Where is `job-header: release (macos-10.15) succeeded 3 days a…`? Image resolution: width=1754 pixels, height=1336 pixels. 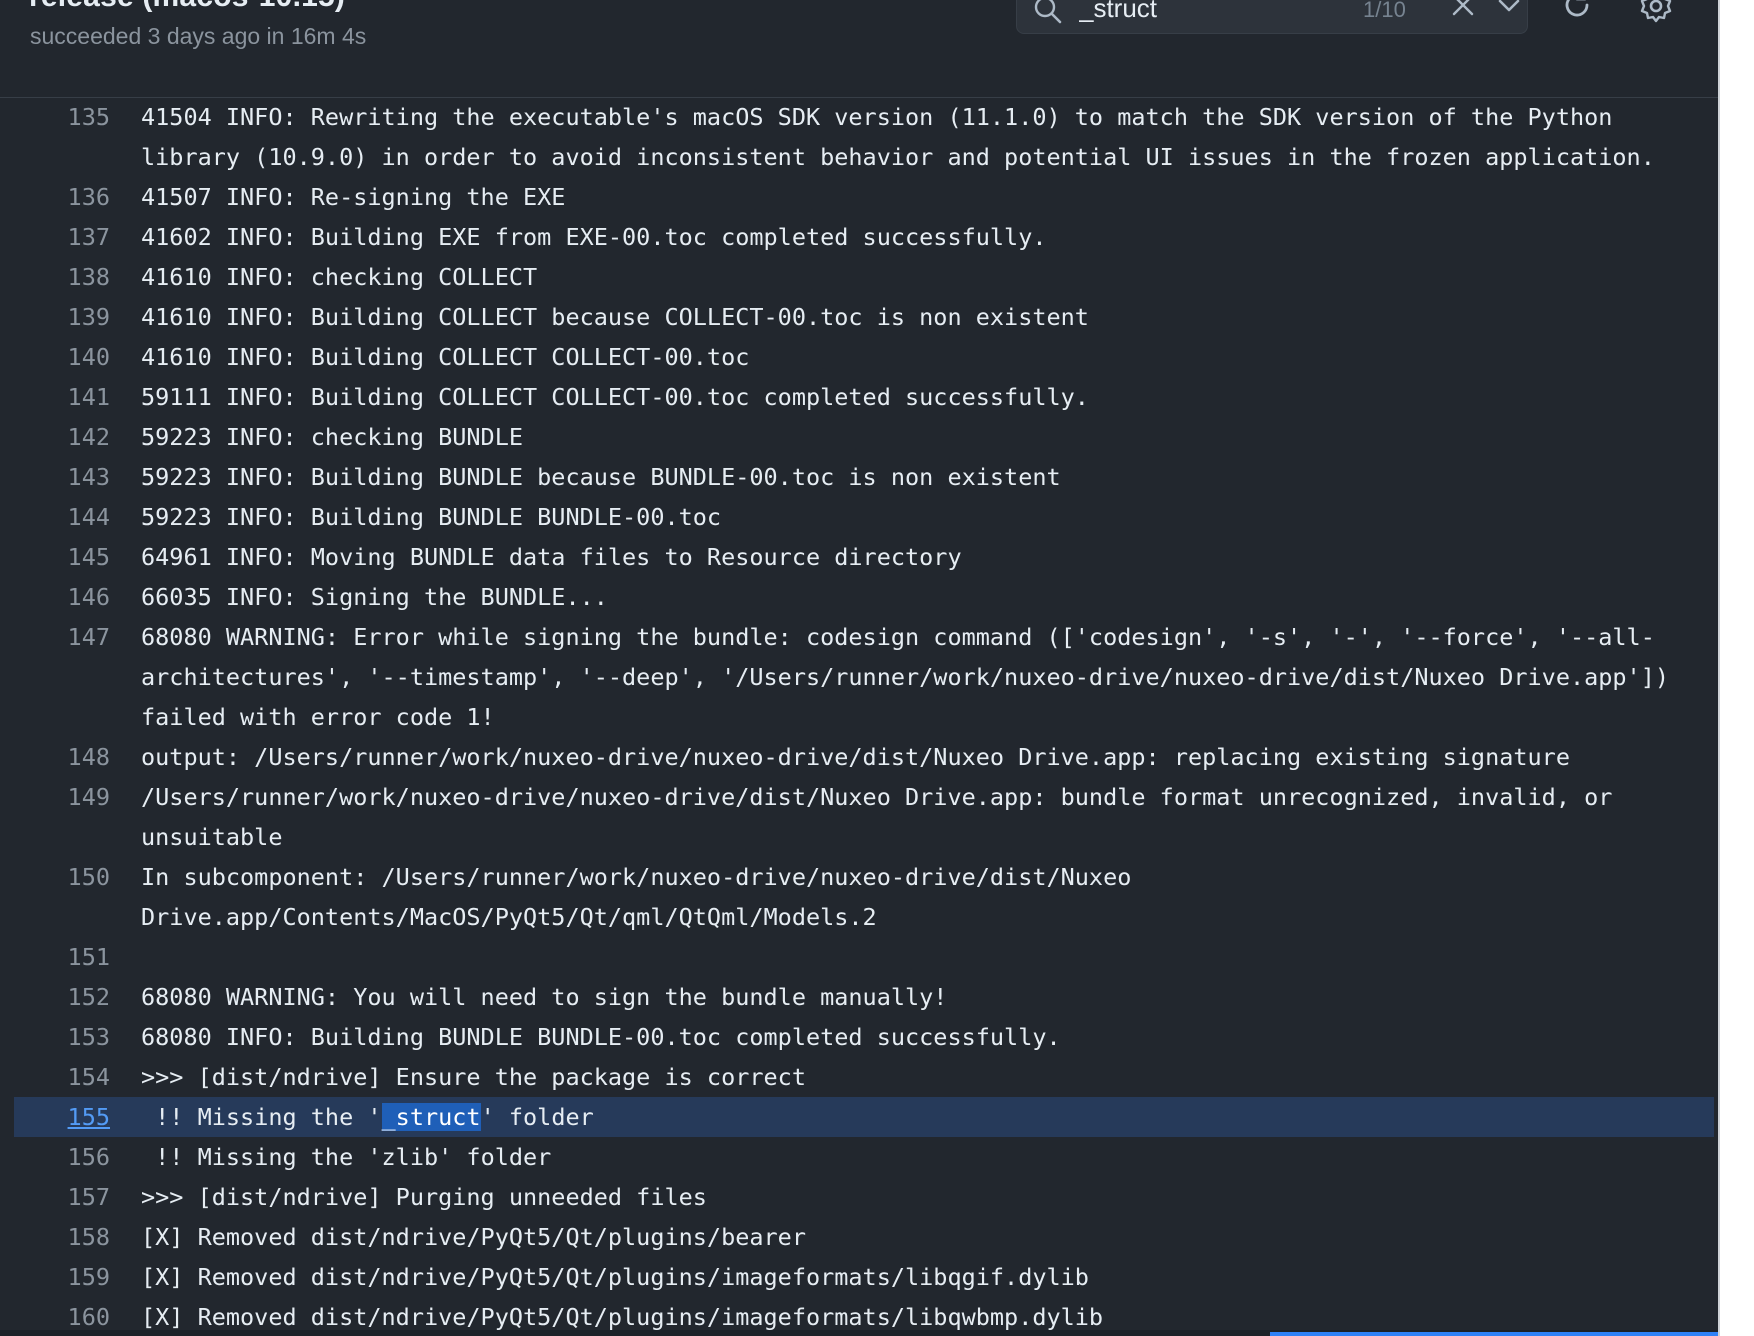
job-header: release (macos-10.15) succeeded 3 days a… is located at coordinates (859, 49).